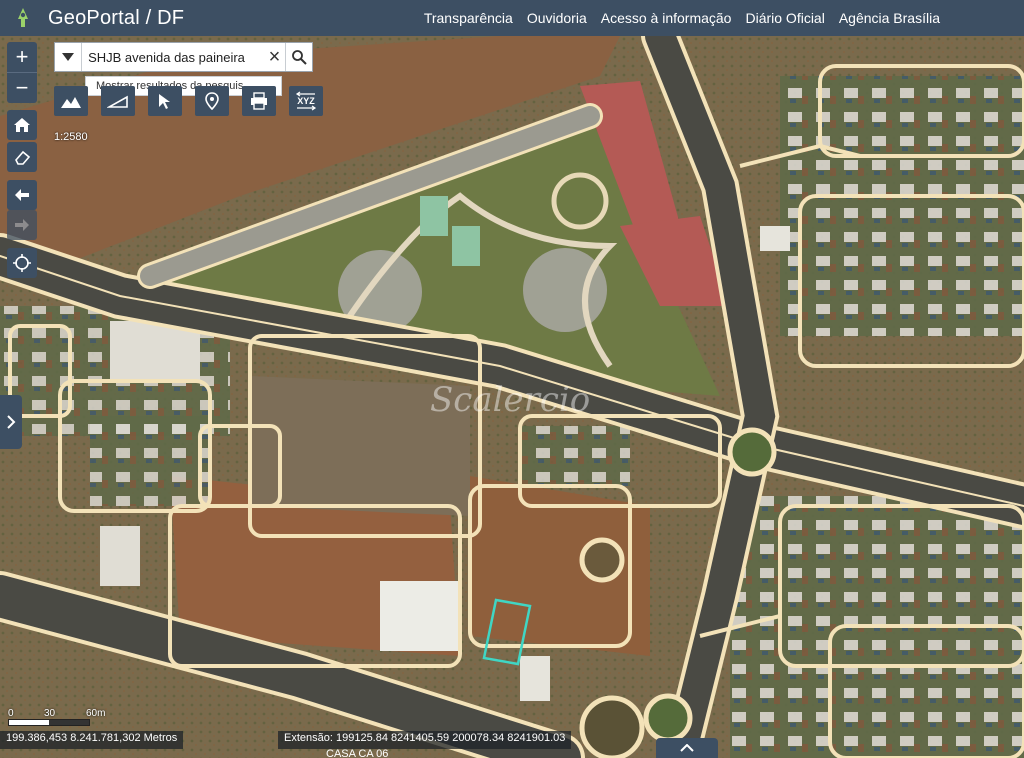 The height and width of the screenshot is (758, 1024). I want to click on next-extent-button, so click(22, 225).